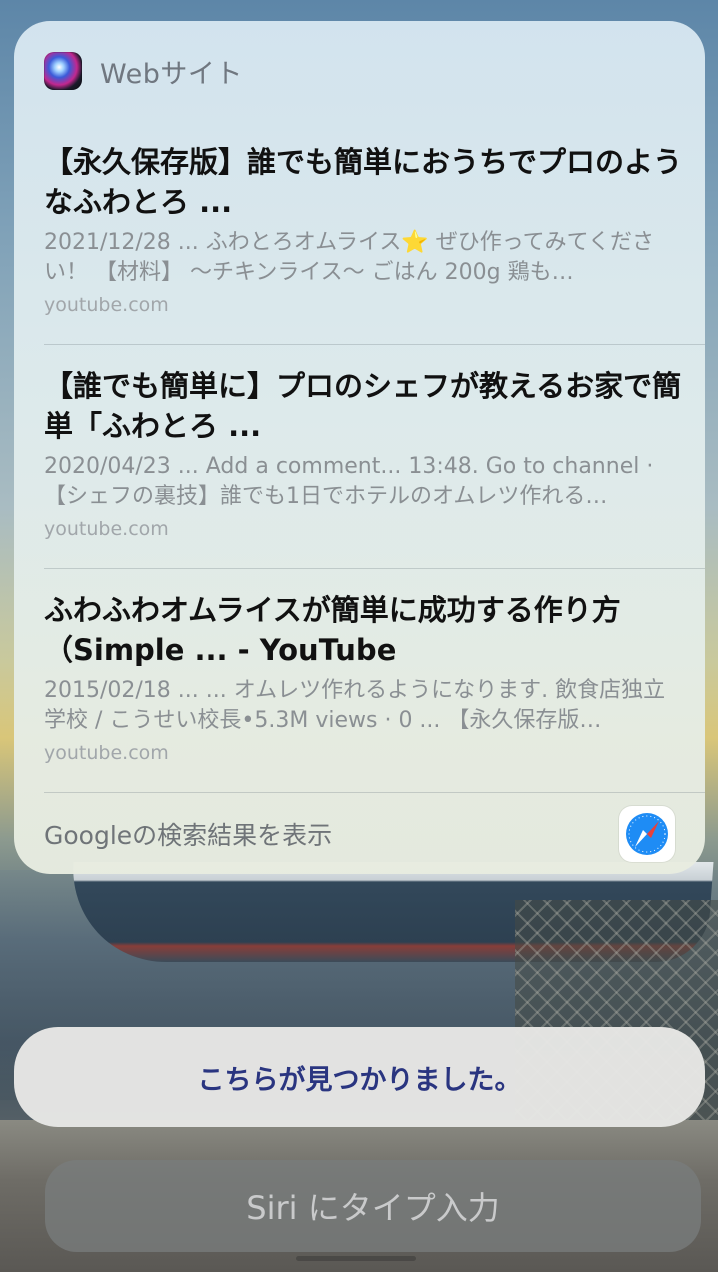 This screenshot has height=1272, width=718. I want to click on siri-icon, so click(63, 71).